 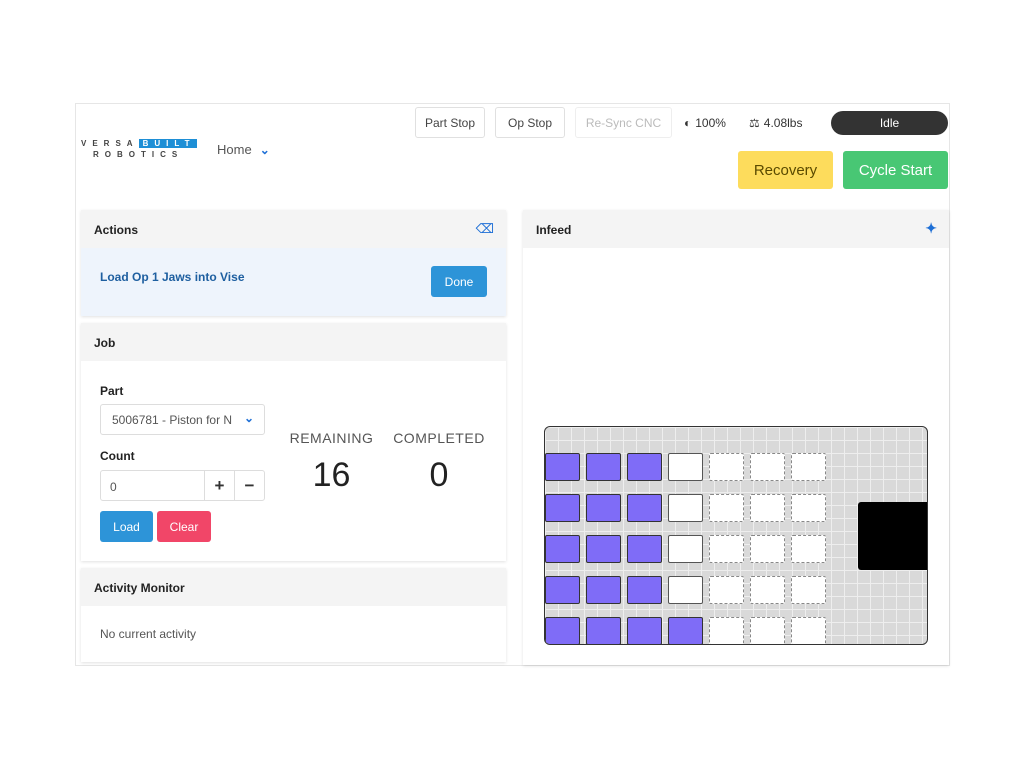 What do you see at coordinates (167, 143) in the screenshot?
I see `logo-text-built: BUILT` at bounding box center [167, 143].